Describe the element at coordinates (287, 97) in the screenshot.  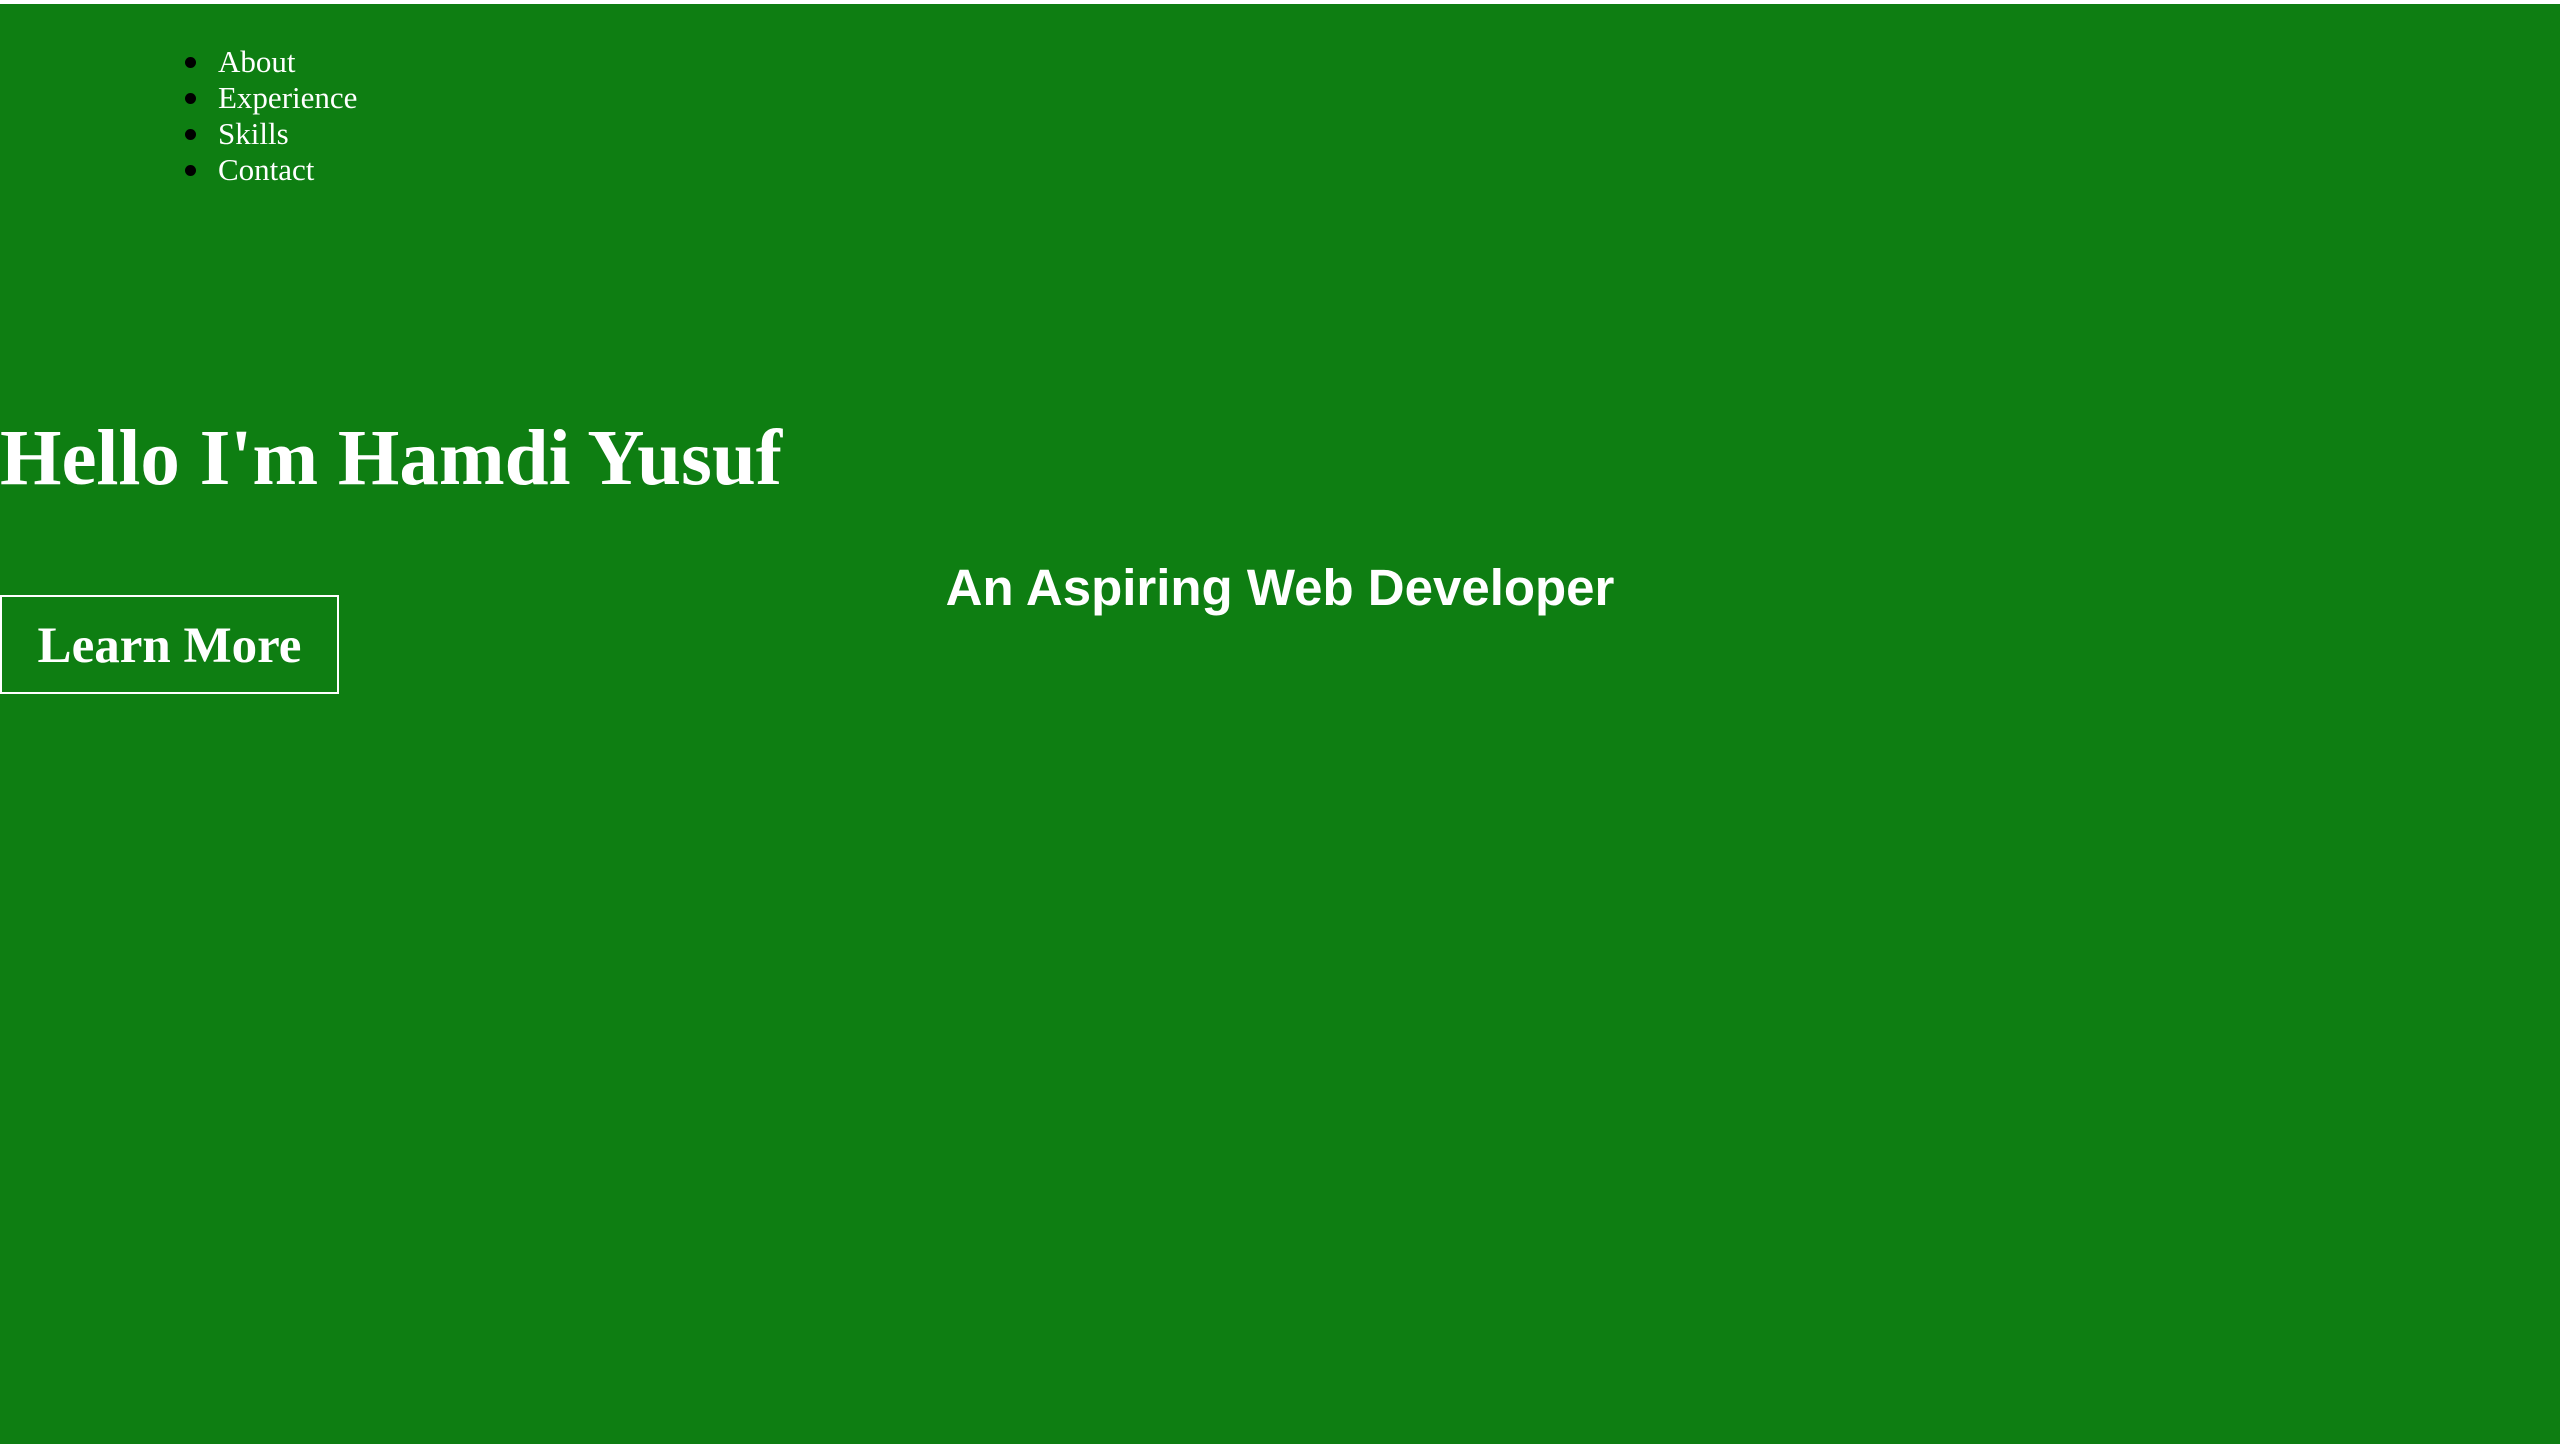
I see `nav-link-experience: Experience` at that location.